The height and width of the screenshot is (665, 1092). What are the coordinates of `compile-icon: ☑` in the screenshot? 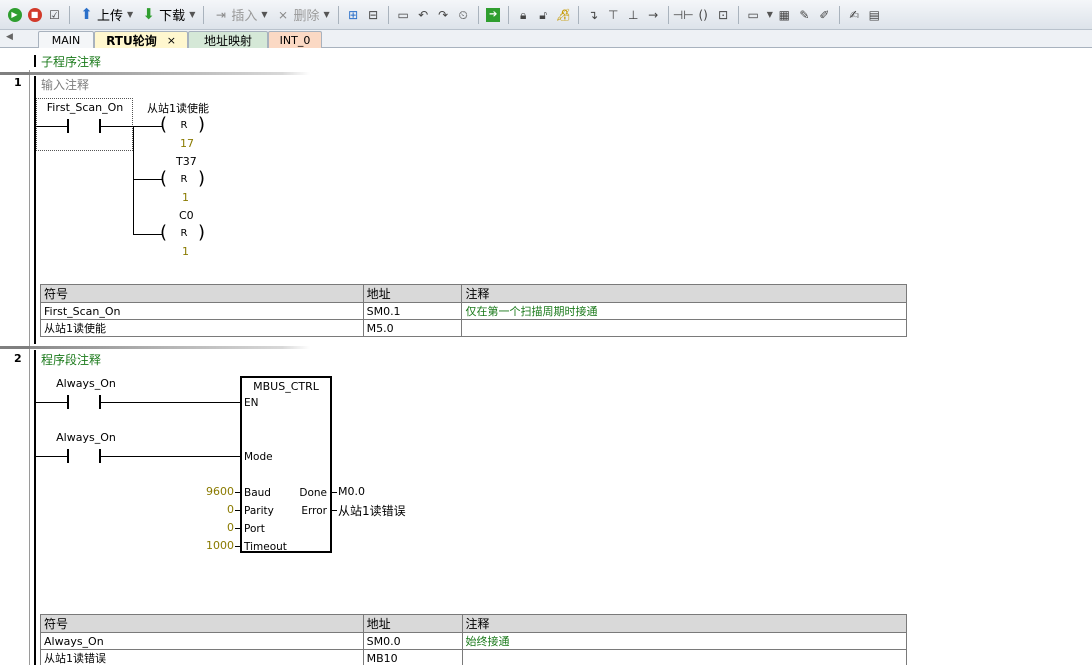 It's located at (54, 14).